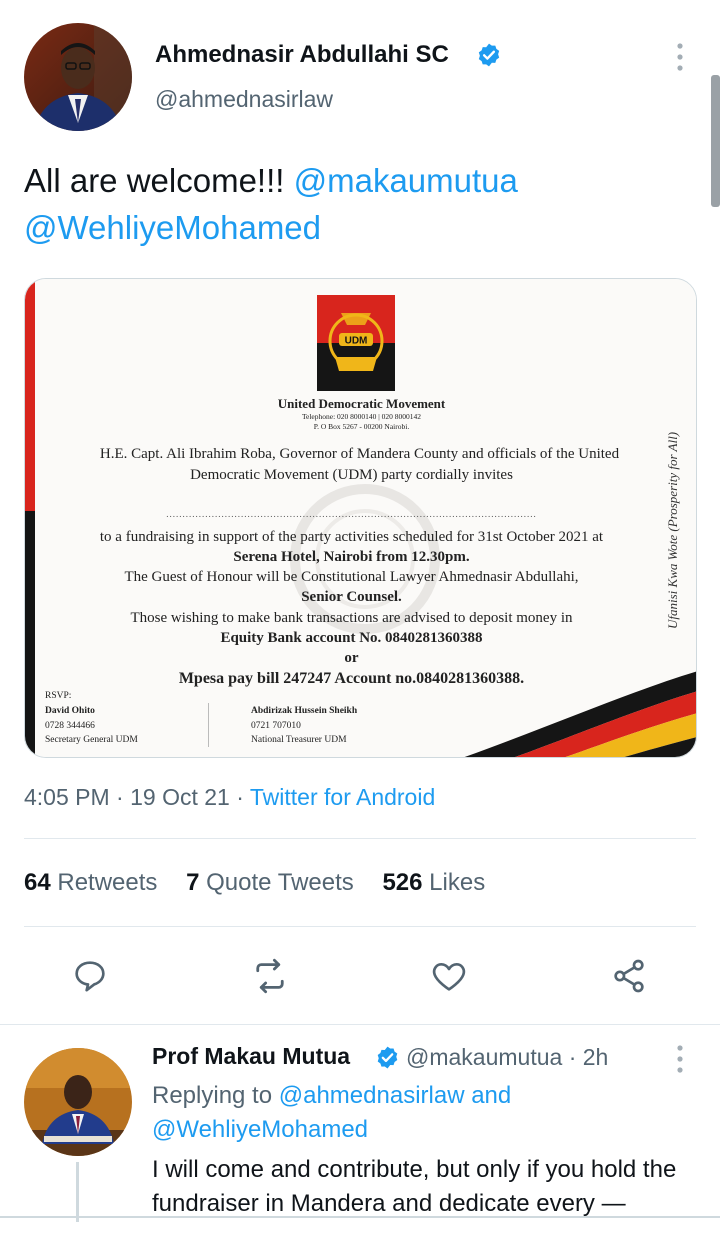 This screenshot has height=1238, width=720. I want to click on tweet-actions, so click(360, 977).